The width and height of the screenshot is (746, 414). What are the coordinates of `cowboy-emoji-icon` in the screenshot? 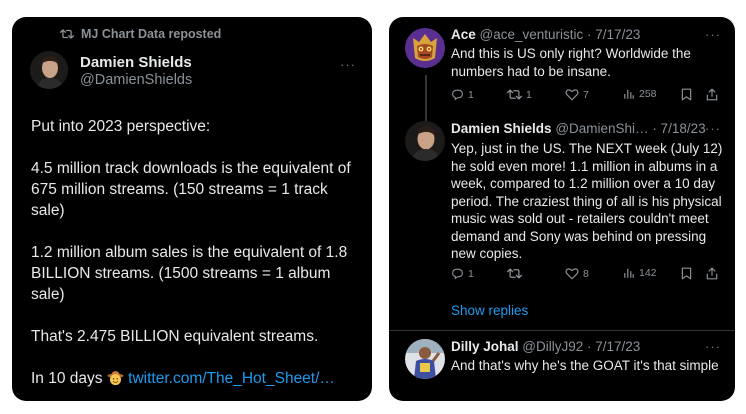 It's located at (115, 377).